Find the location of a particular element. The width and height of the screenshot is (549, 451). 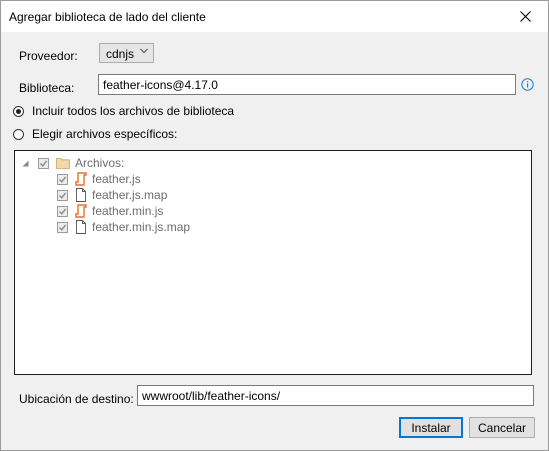

provider-value: cdnjs is located at coordinates (120, 54).